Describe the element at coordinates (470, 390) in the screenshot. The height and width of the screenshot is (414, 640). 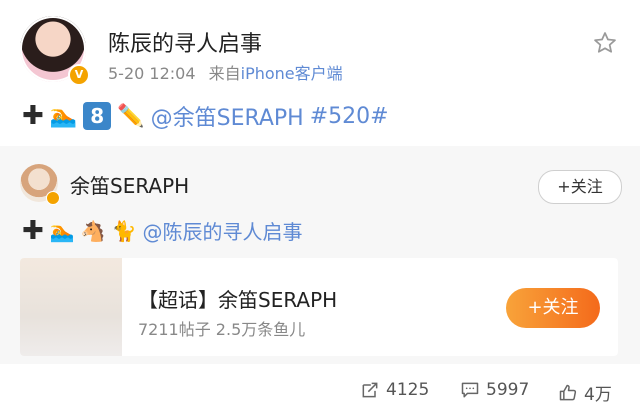
I see `comment-icon` at that location.